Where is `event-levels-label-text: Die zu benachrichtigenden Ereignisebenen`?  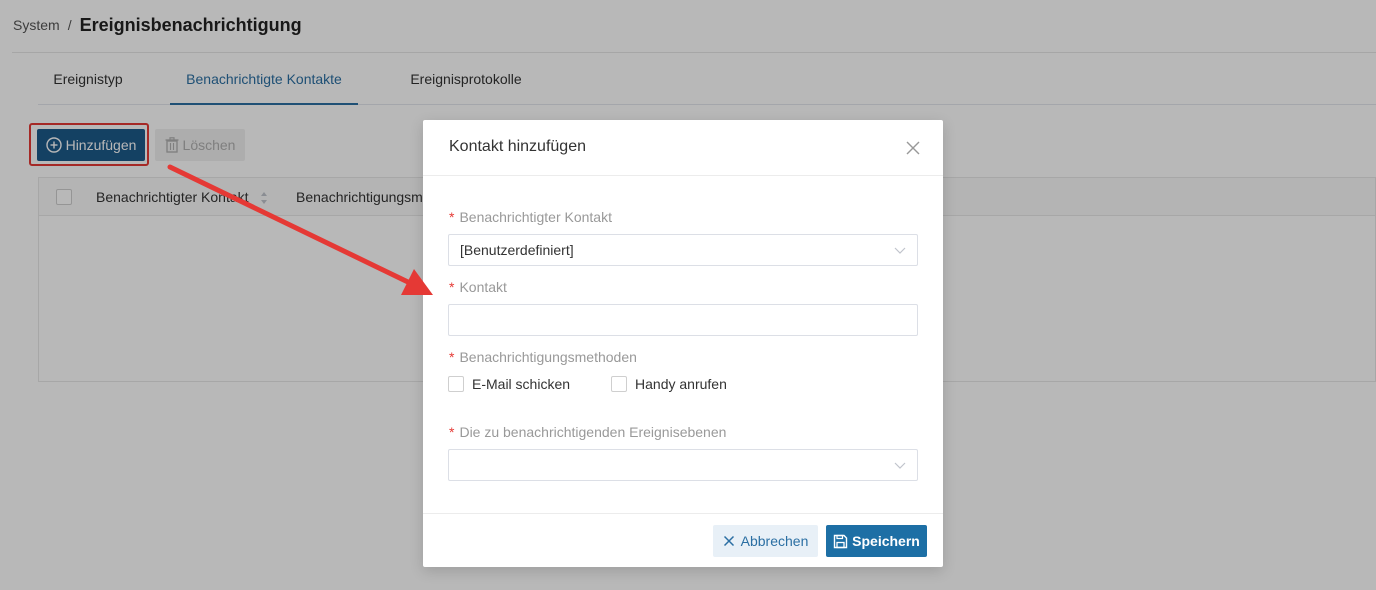
event-levels-label-text: Die zu benachrichtigenden Ereignisebenen is located at coordinates (593, 432).